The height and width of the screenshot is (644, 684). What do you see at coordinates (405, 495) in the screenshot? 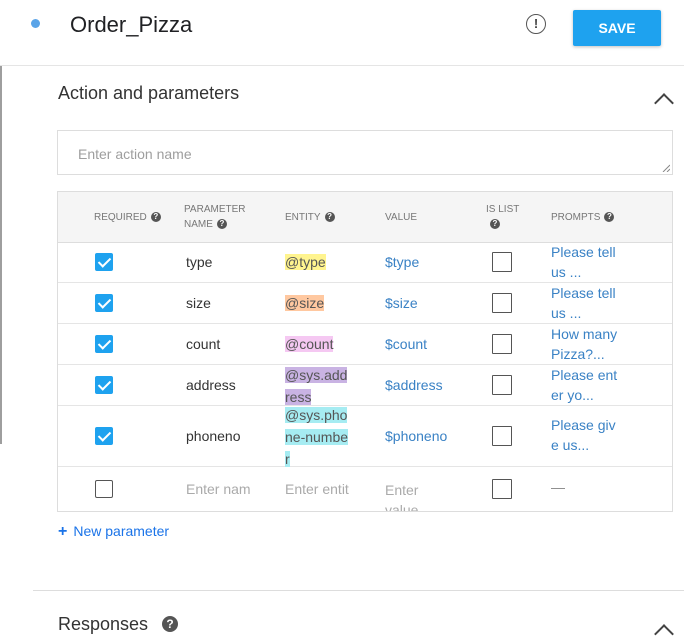
I see `value-input: Enter value` at bounding box center [405, 495].